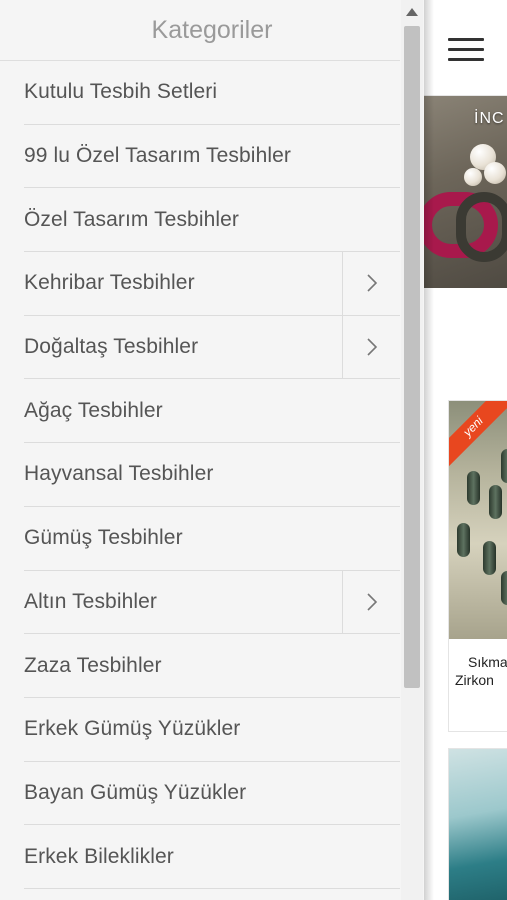 This screenshot has width=507, height=900. Describe the element at coordinates (103, 538) in the screenshot. I see `category-label: Gümüş Tesbihler` at that location.